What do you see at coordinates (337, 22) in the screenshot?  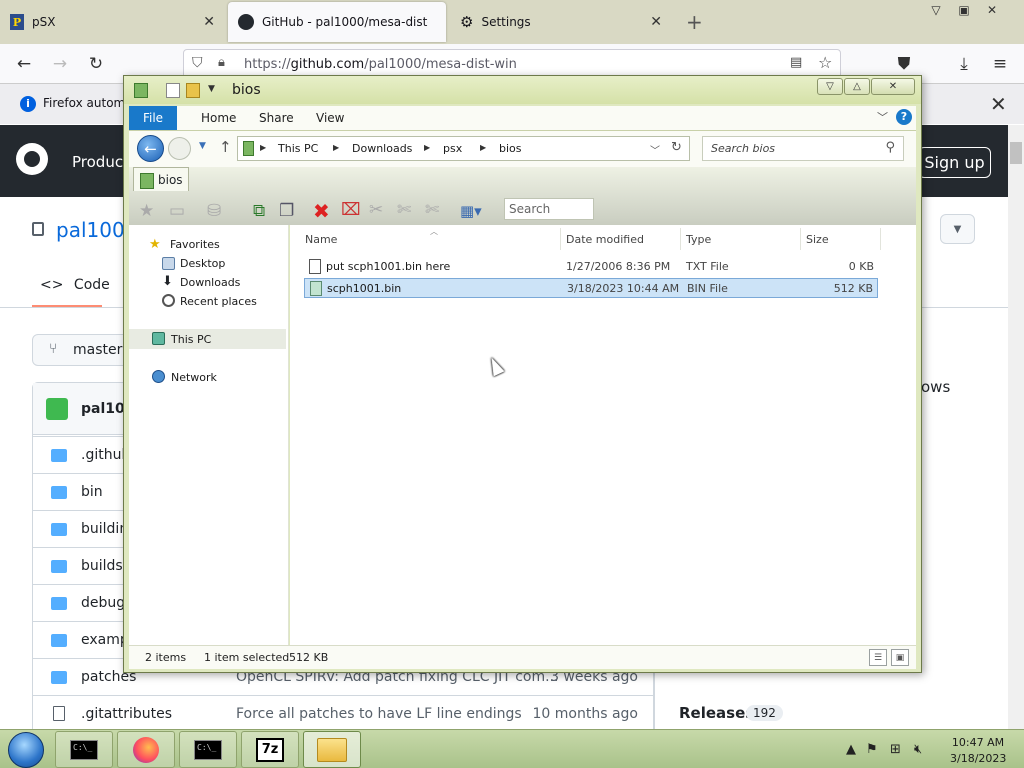 I see `tab-github: GitHub - pal1000/mesa-dist-win: Pr` at bounding box center [337, 22].